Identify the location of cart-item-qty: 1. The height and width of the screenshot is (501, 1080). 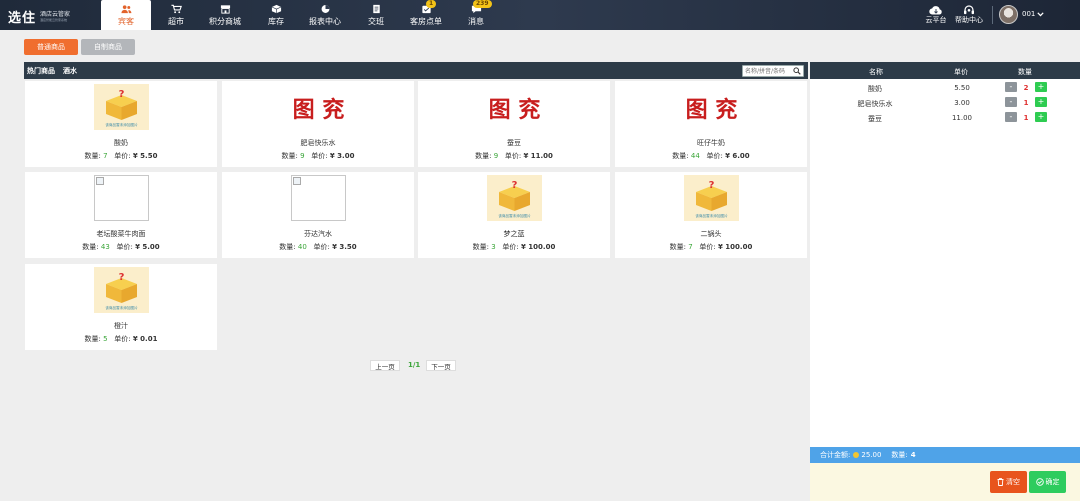
(1026, 103).